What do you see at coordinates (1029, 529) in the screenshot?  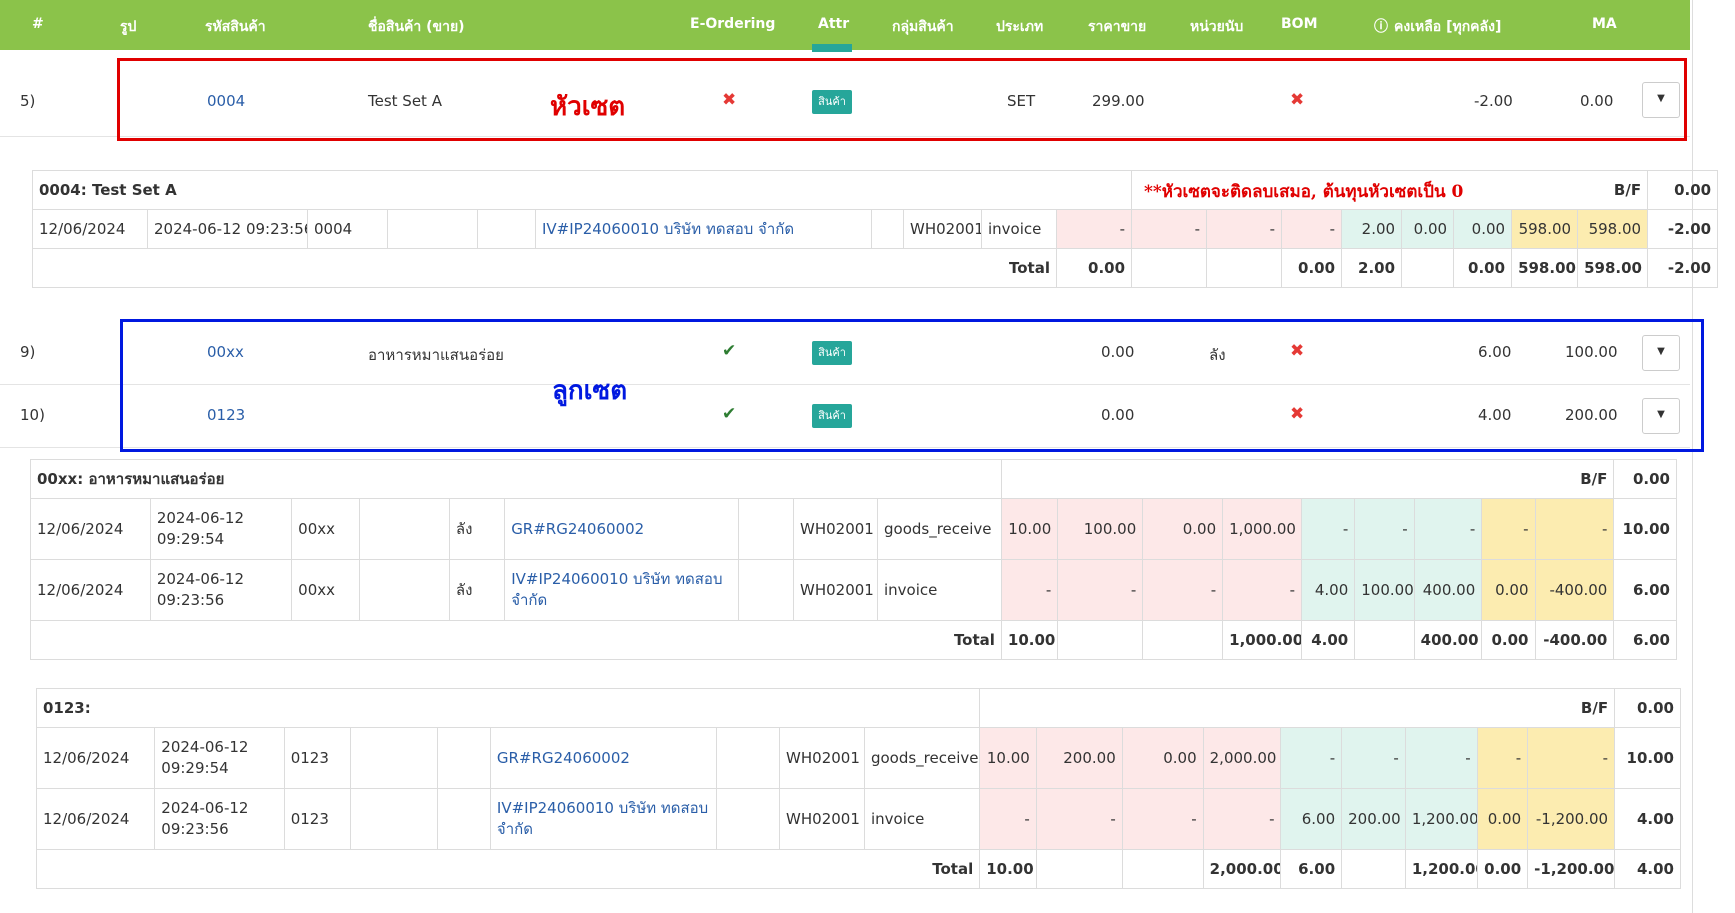 I see `in-qty: 10.00` at bounding box center [1029, 529].